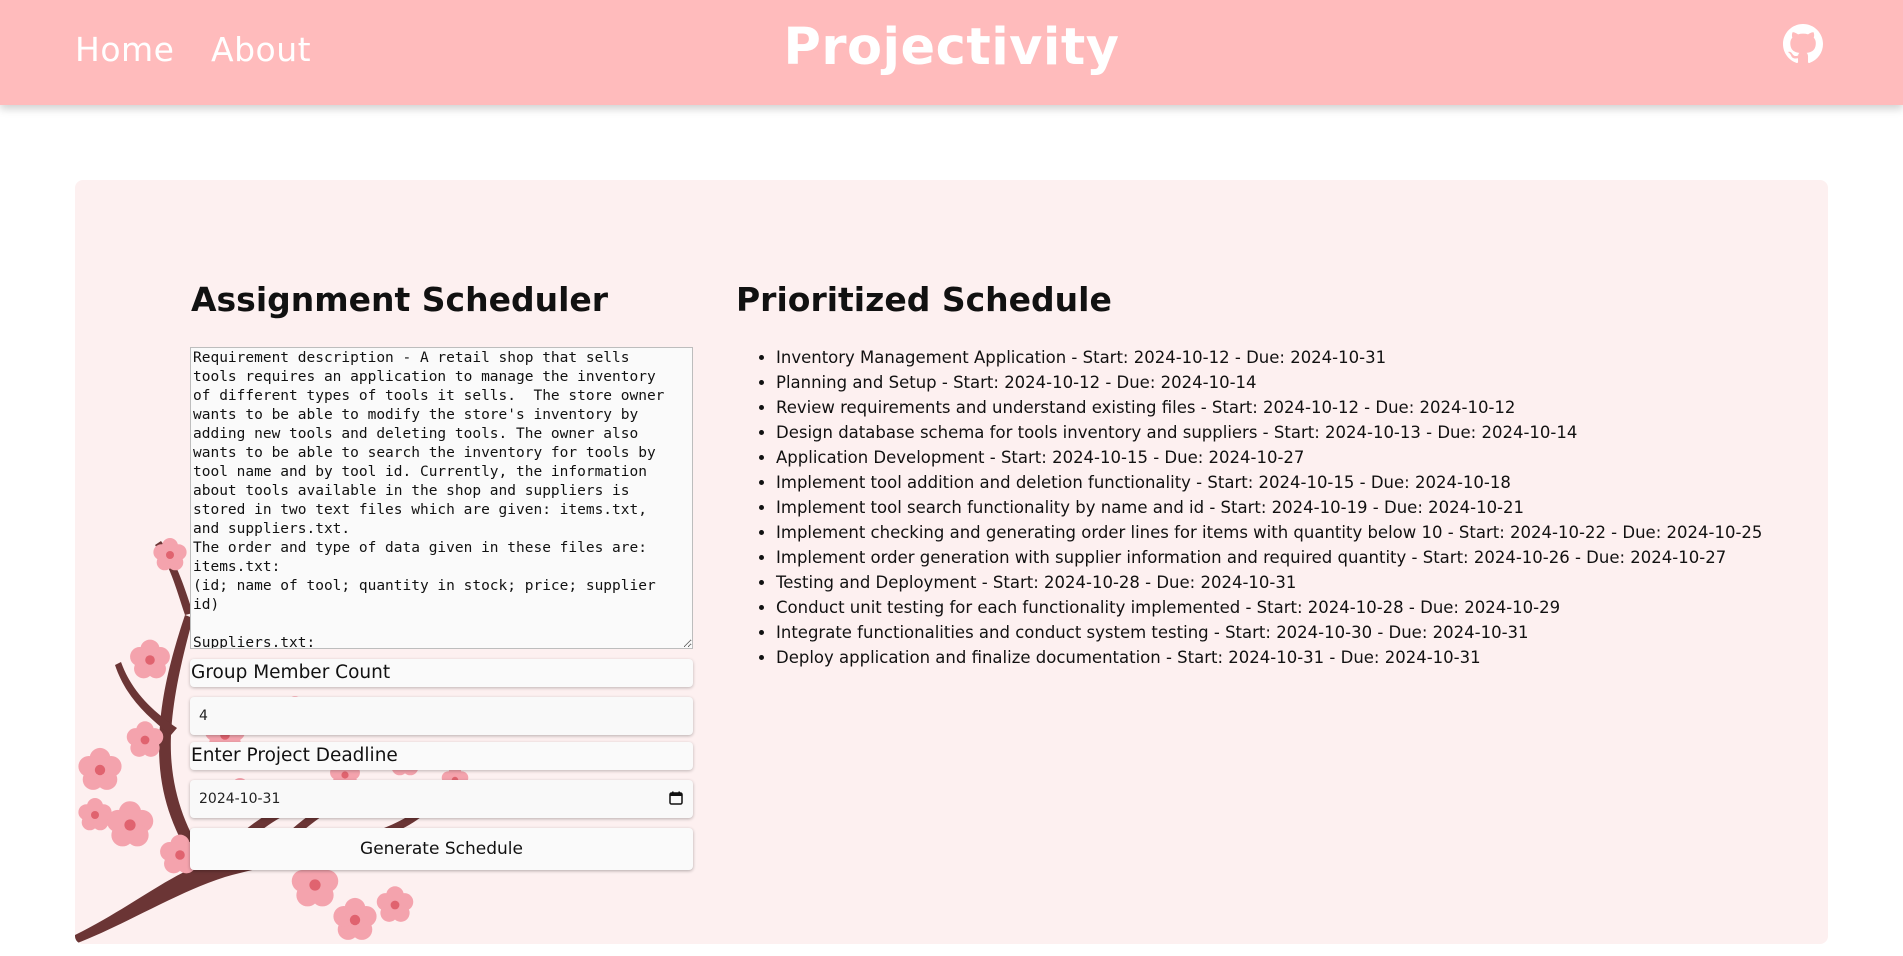  Describe the element at coordinates (441, 673) in the screenshot. I see `group-member-count-label: Group Member Count` at that location.